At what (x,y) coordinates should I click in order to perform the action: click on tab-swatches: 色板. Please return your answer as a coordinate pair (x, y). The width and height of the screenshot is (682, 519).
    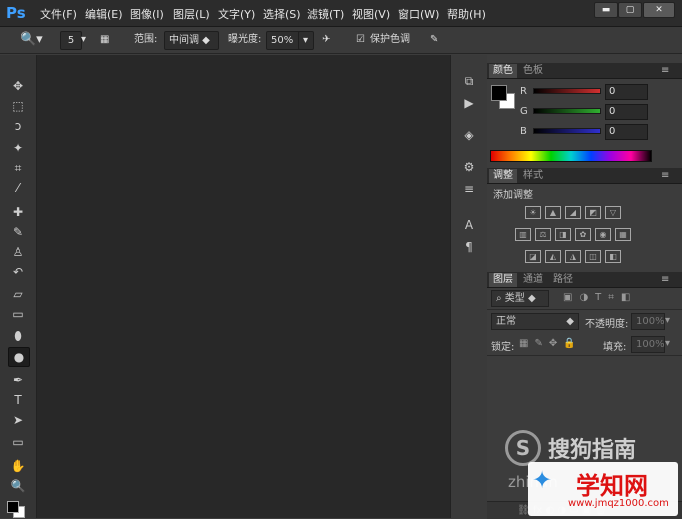
    Looking at the image, I should click on (533, 71).